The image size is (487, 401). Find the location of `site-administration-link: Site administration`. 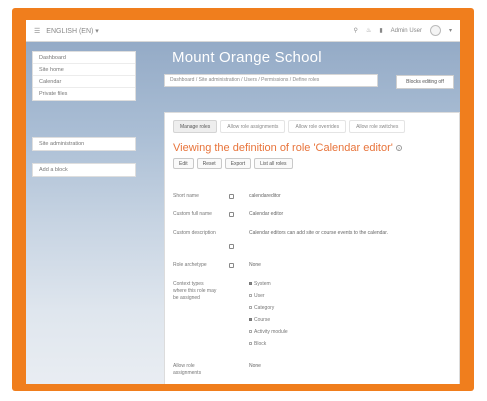

site-administration-link: Site administration is located at coordinates (84, 144).